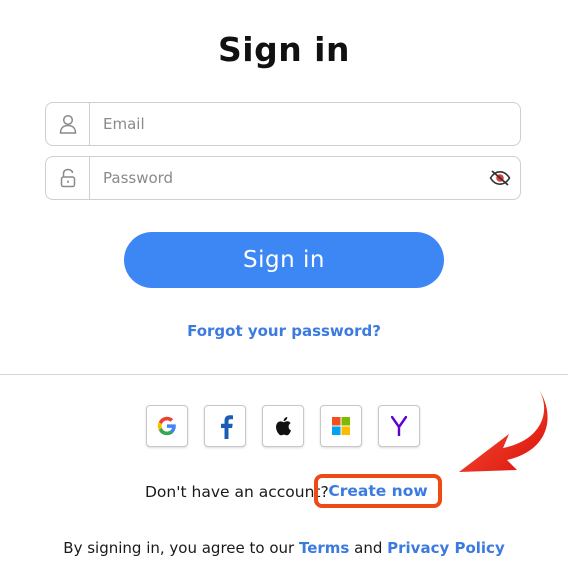 This screenshot has height=571, width=568. I want to click on yahoo-icon, so click(399, 426).